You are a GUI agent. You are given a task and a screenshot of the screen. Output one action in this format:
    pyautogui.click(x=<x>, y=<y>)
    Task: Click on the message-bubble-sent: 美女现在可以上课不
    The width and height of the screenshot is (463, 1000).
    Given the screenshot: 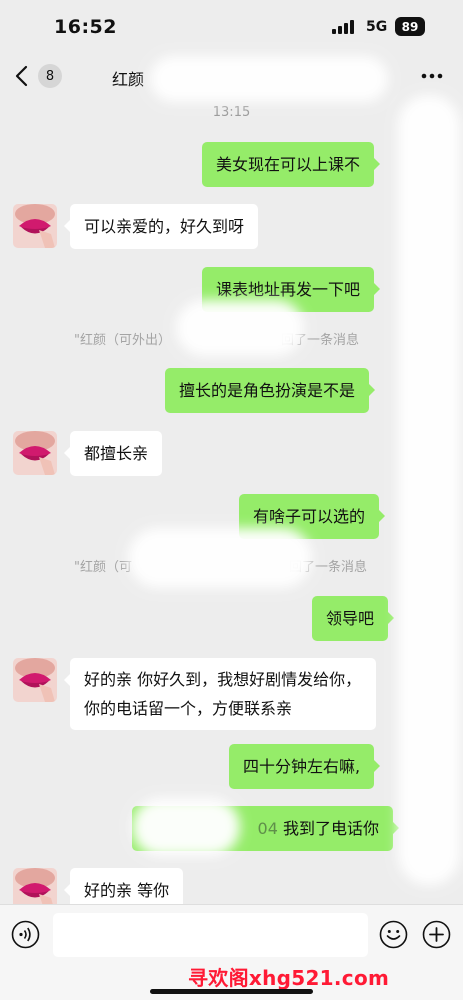 What is the action you would take?
    pyautogui.click(x=291, y=164)
    